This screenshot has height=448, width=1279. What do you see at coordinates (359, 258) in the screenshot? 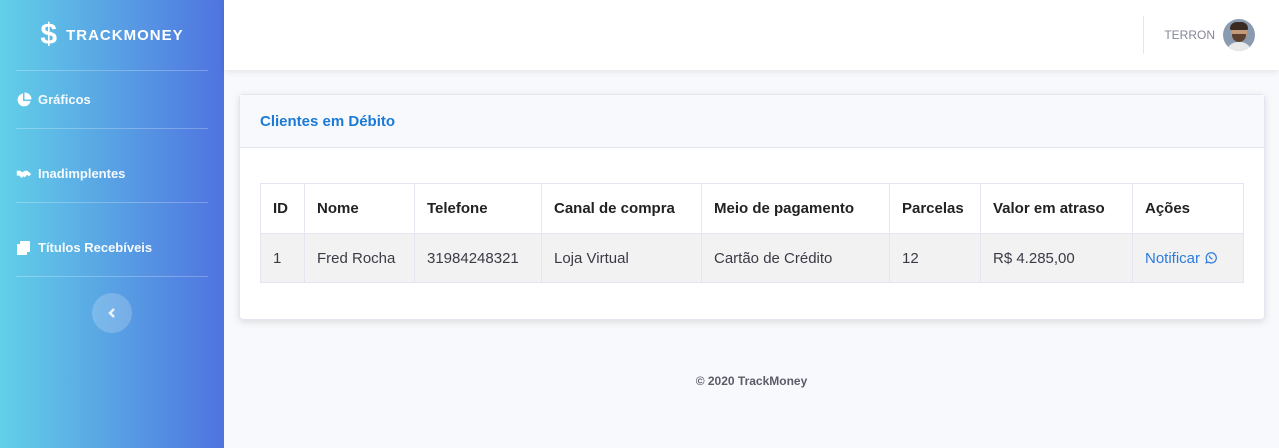
I see `cell-nome: Fred Rocha` at bounding box center [359, 258].